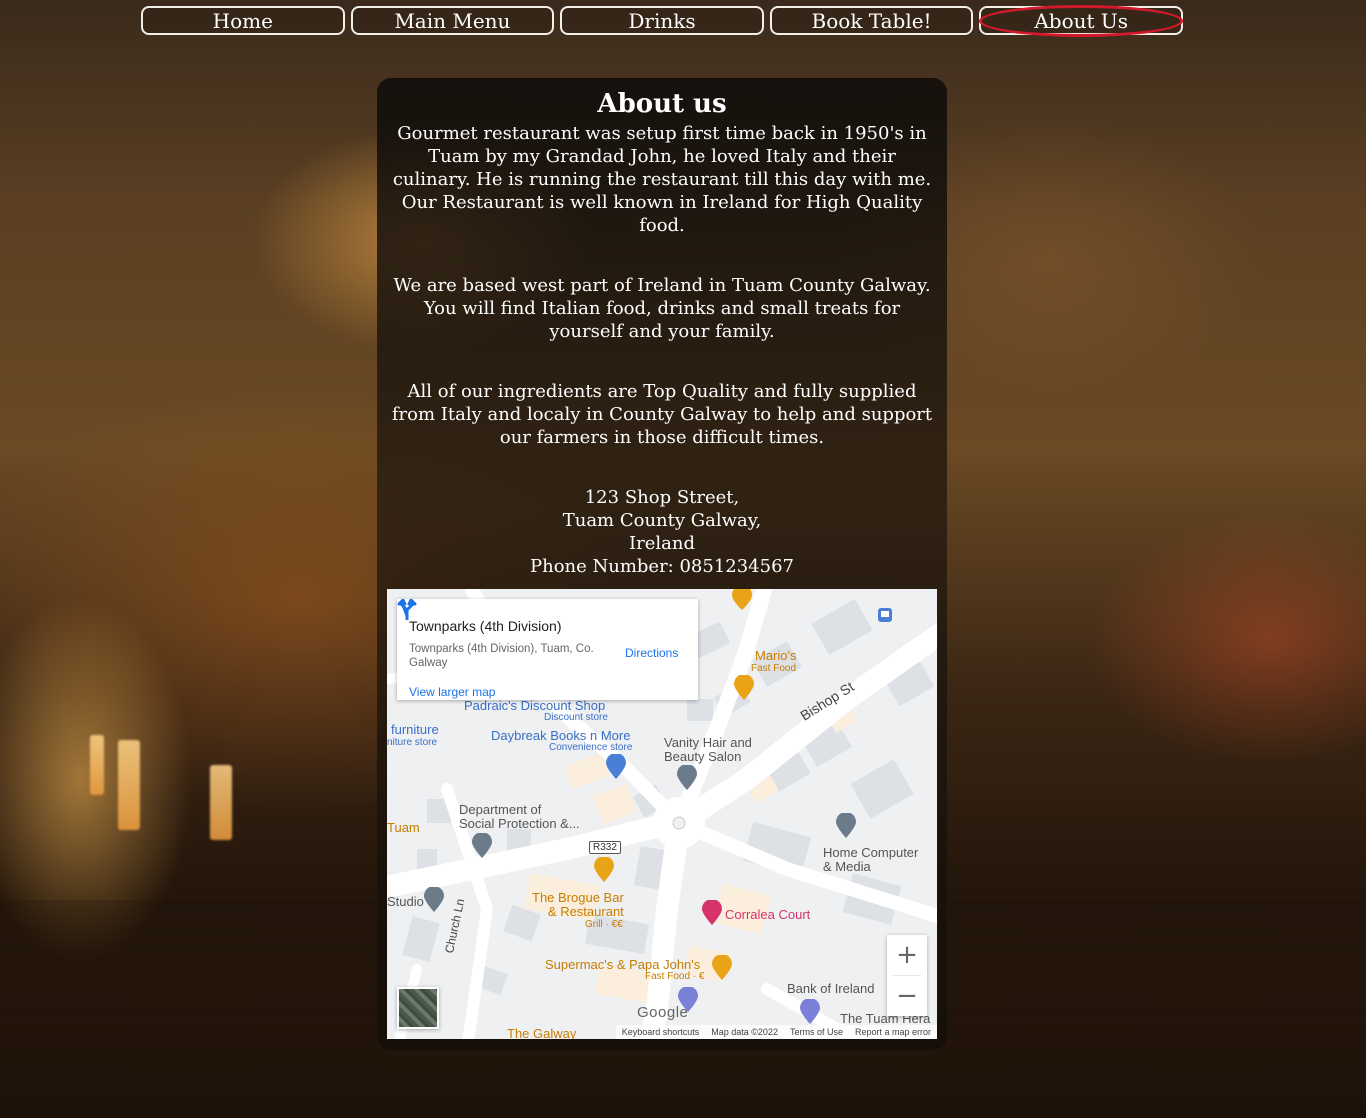 Image resolution: width=1366 pixels, height=1118 pixels. Describe the element at coordinates (535, 705) in the screenshot. I see `map-place-padraics: Padraic's Discount Shop` at that location.